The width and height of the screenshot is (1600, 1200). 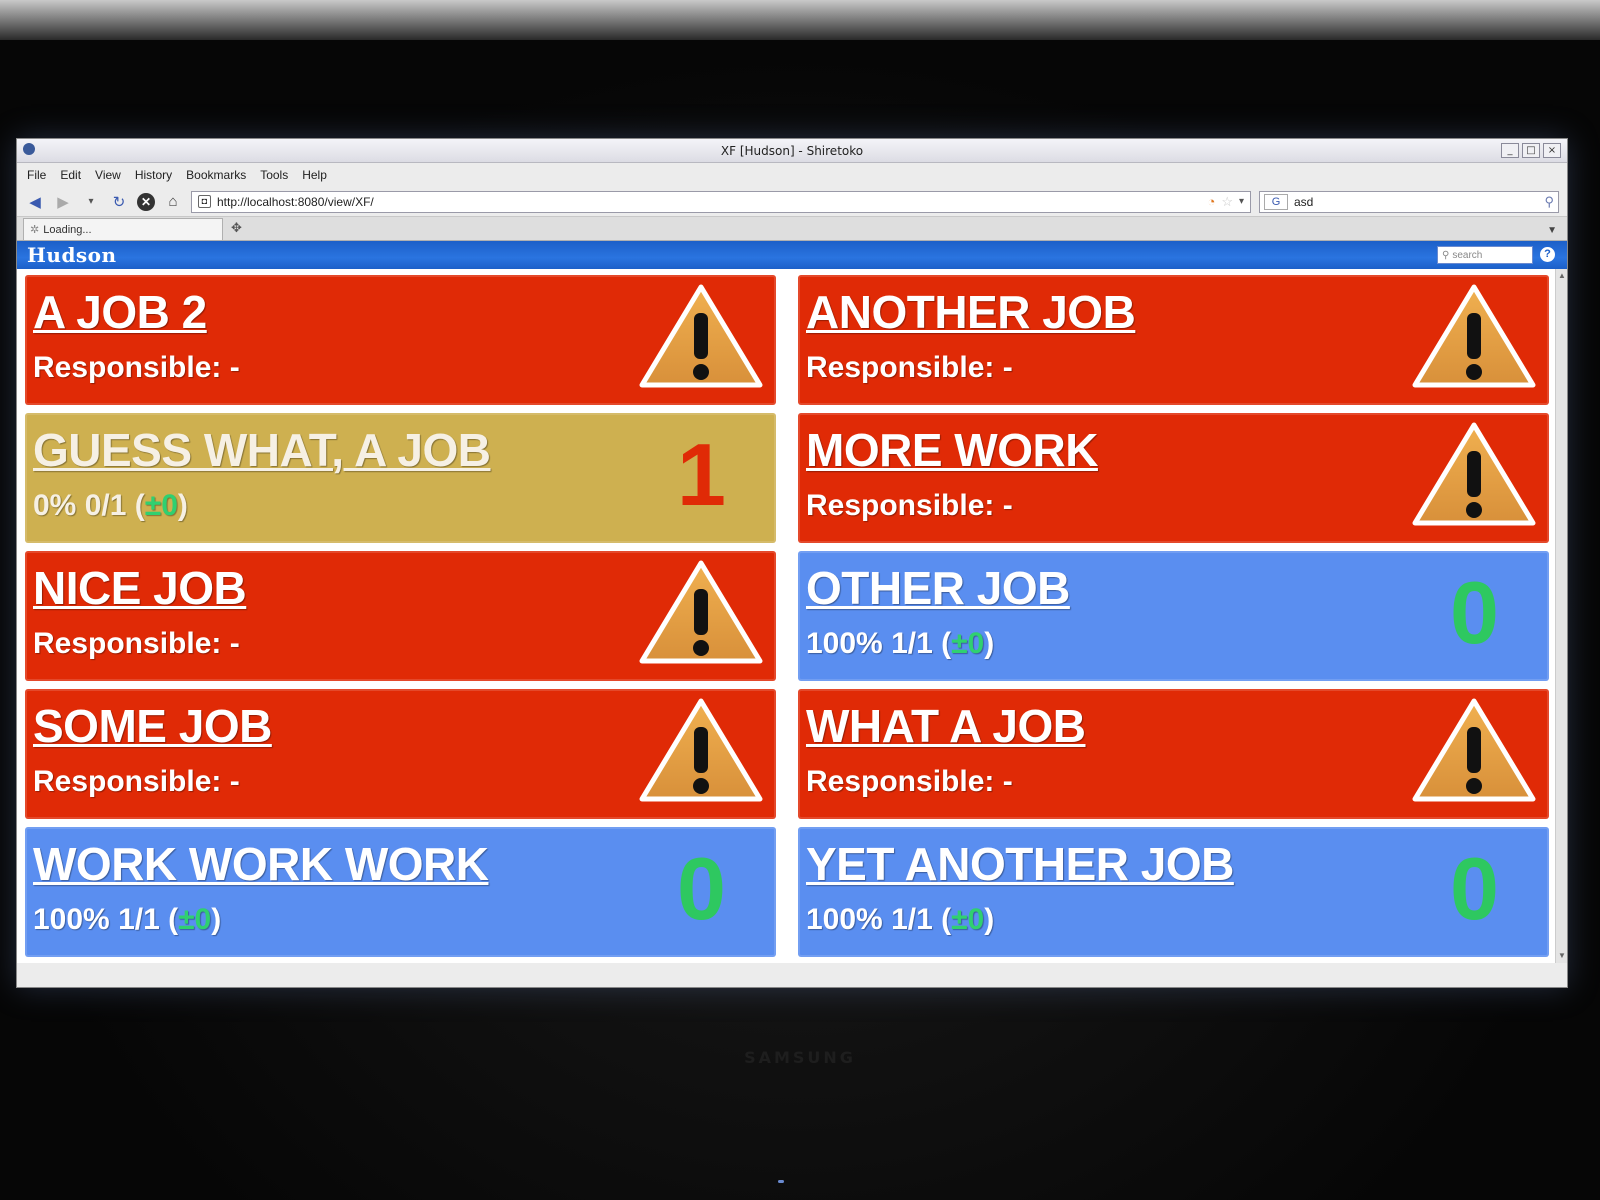 What do you see at coordinates (1241, 201) in the screenshot?
I see `url-dropdown-icon: ▾` at bounding box center [1241, 201].